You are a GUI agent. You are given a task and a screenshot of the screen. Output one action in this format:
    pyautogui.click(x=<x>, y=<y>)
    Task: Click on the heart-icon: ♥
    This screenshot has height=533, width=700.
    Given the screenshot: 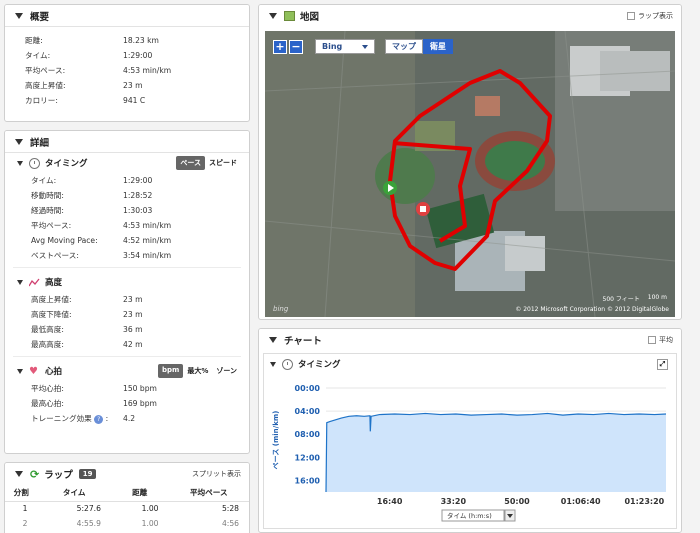 What is the action you would take?
    pyautogui.click(x=33, y=371)
    